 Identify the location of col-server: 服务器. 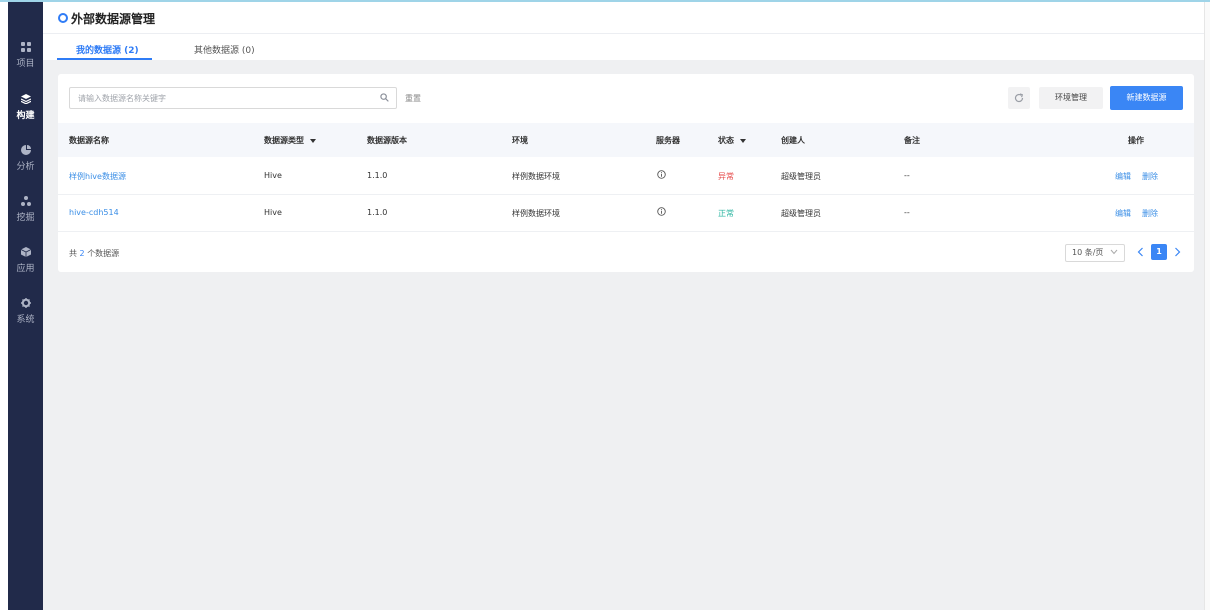
(668, 140).